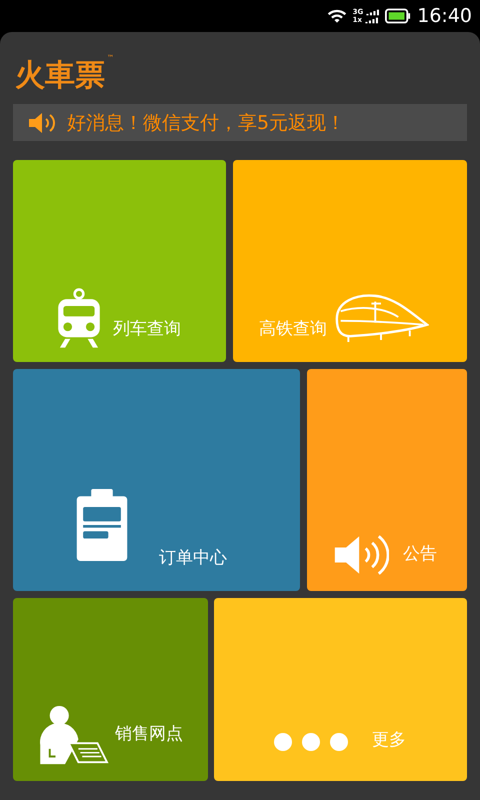  I want to click on tile-label: 列车查询, so click(147, 329).